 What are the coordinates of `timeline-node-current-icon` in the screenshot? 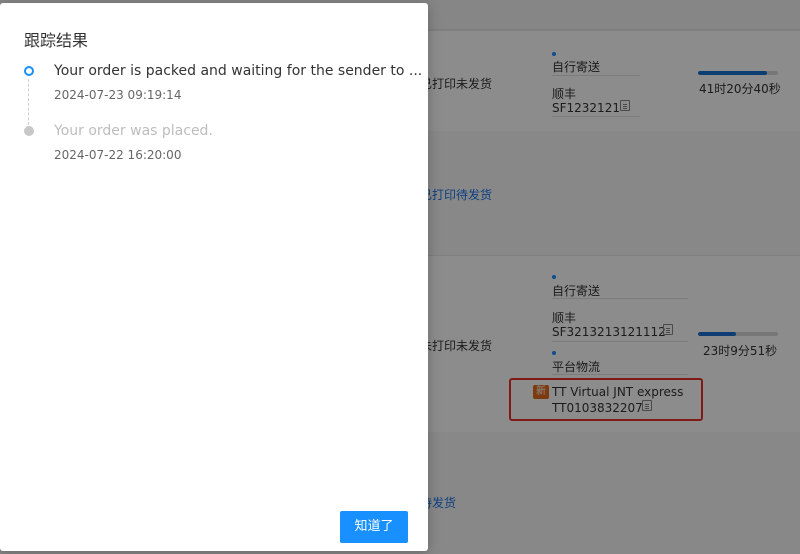 It's located at (29, 71).